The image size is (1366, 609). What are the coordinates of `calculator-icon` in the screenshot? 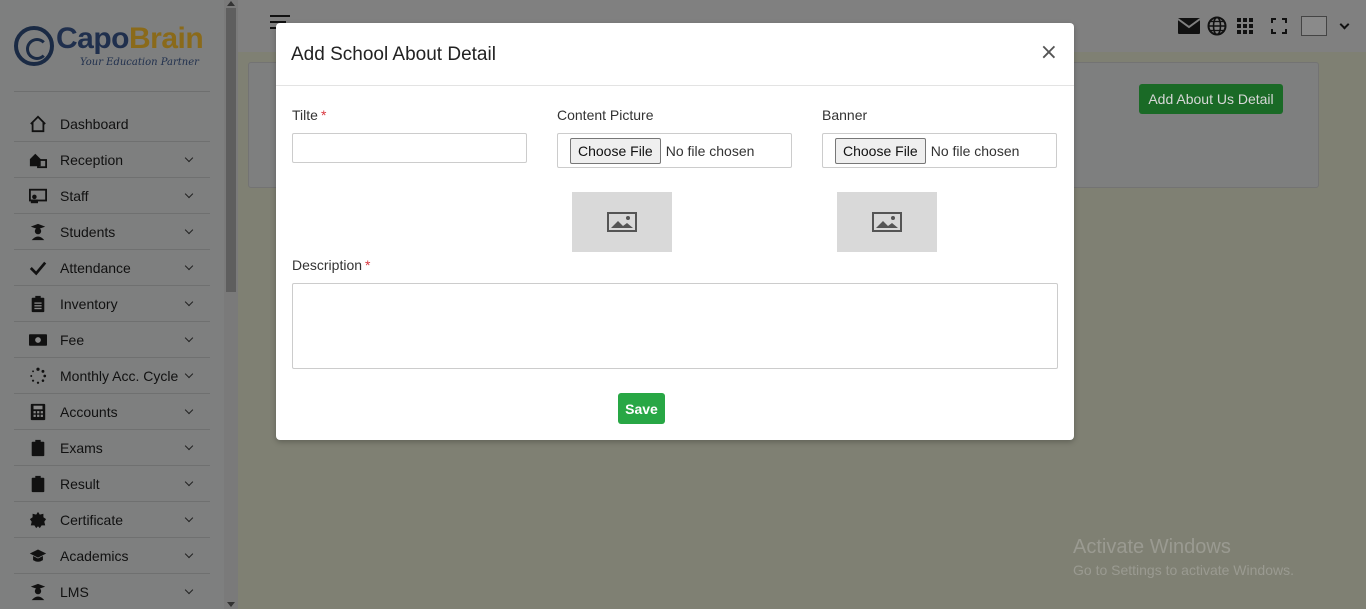 It's located at (38, 412).